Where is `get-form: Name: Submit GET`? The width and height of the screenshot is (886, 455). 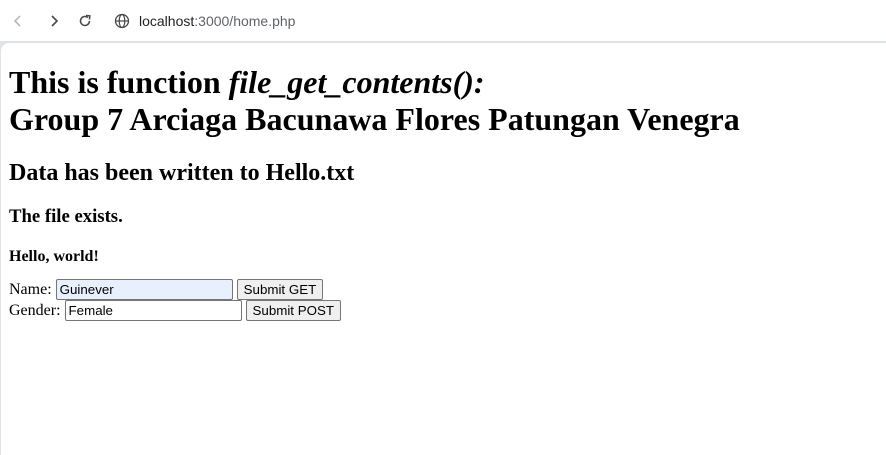 get-form: Name: Submit GET is located at coordinates (443, 289).